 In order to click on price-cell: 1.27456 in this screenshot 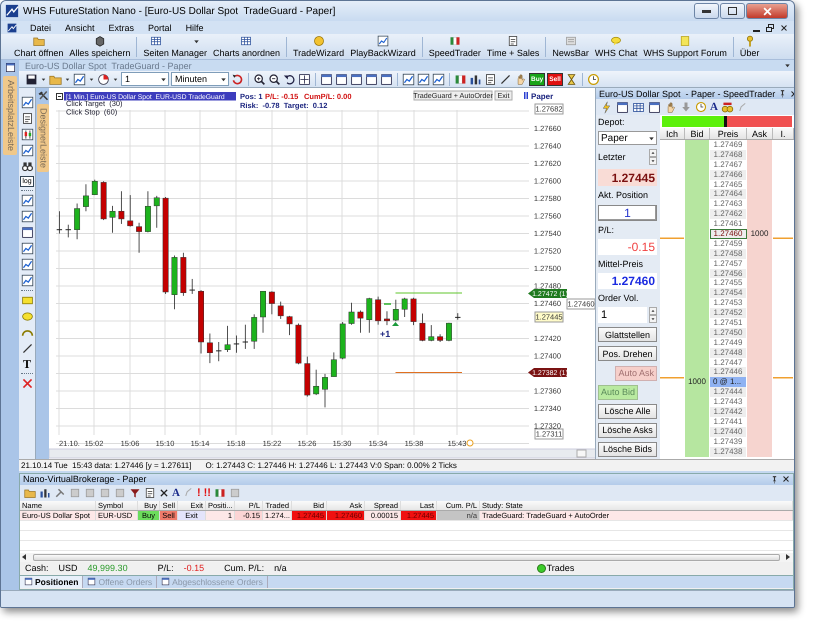, I will do `click(728, 273)`.